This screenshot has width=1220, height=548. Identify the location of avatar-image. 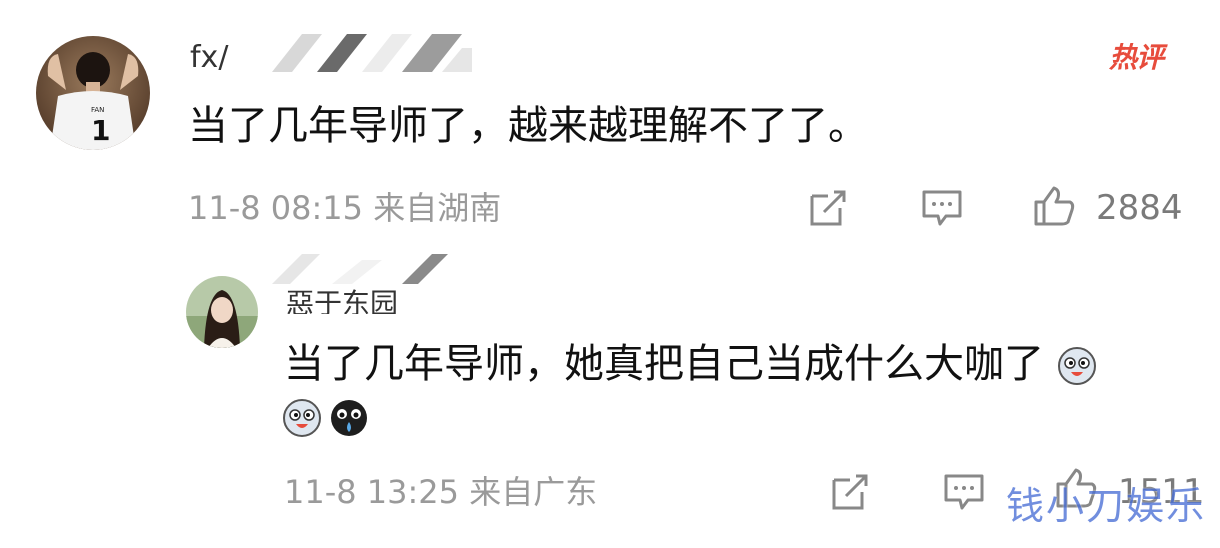
(222, 312).